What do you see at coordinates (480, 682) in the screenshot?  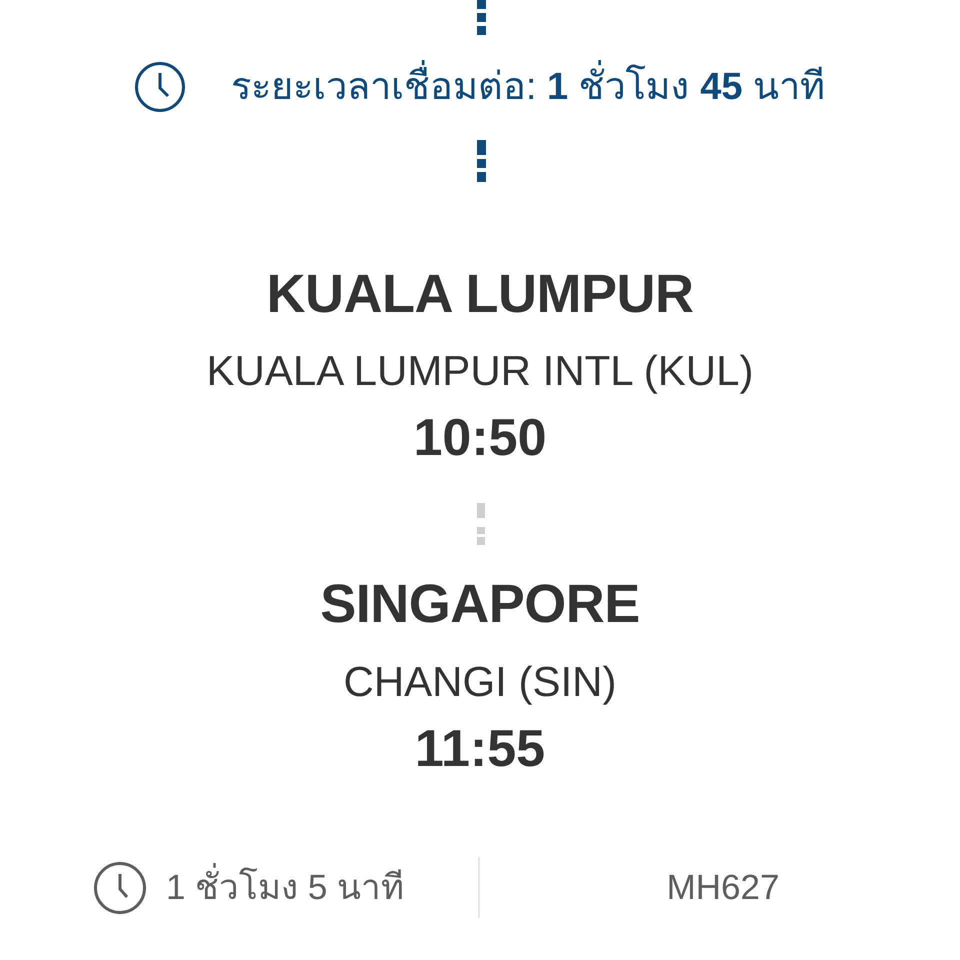 I see `airport-name: CHANGI (SIN)` at bounding box center [480, 682].